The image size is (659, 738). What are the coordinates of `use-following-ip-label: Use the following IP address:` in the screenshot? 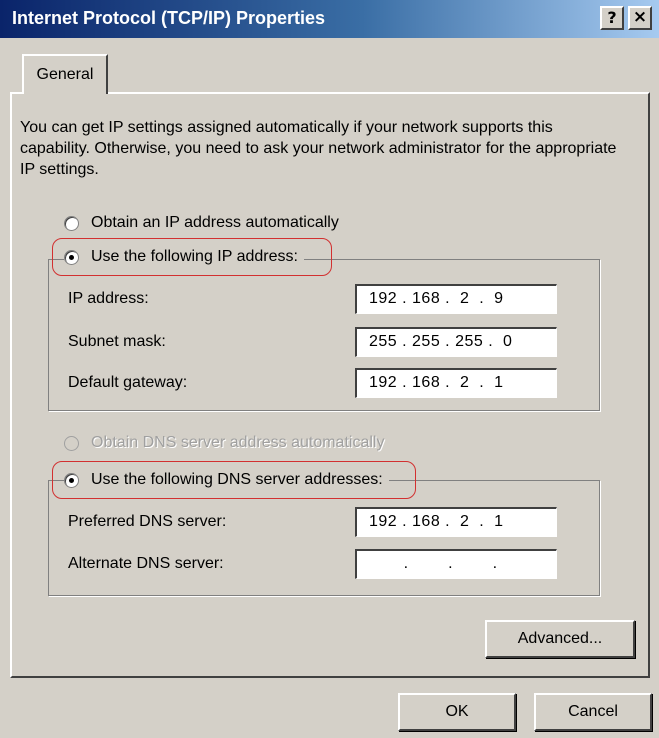 It's located at (194, 256).